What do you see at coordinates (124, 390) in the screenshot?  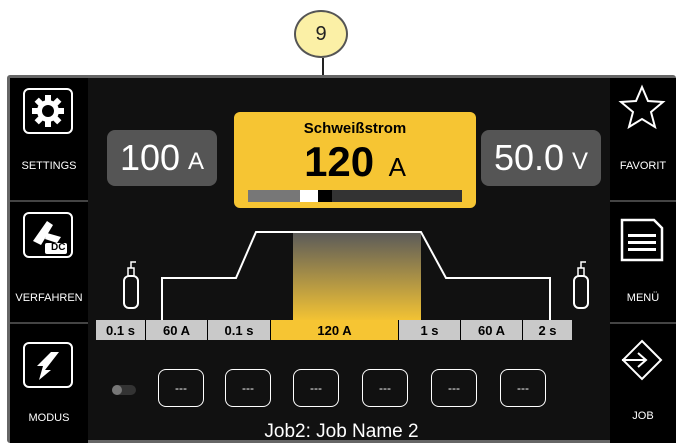 I see `job-toggle` at bounding box center [124, 390].